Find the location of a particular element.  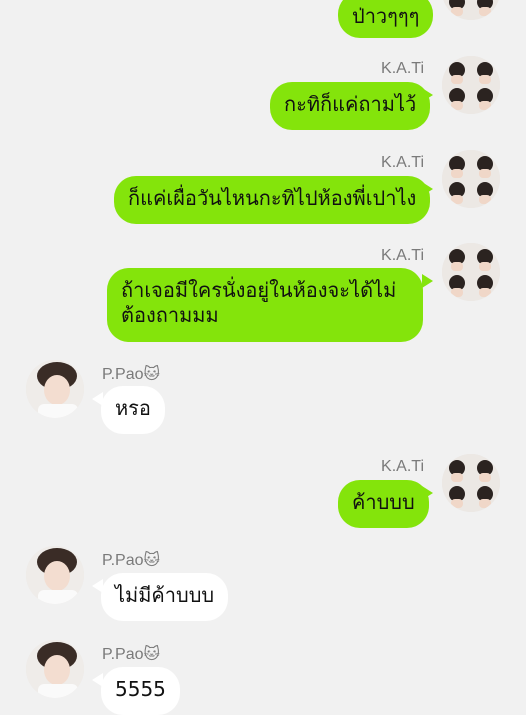

message-bubble: ค้าบบบ is located at coordinates (383, 504).